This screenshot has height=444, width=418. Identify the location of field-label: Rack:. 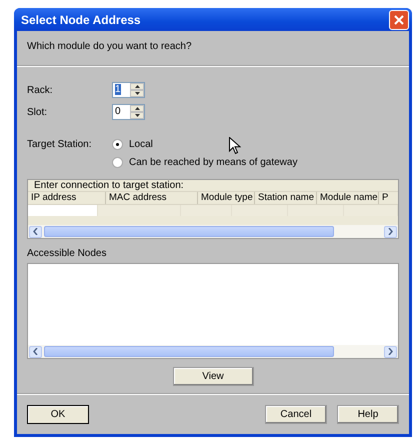
(40, 90).